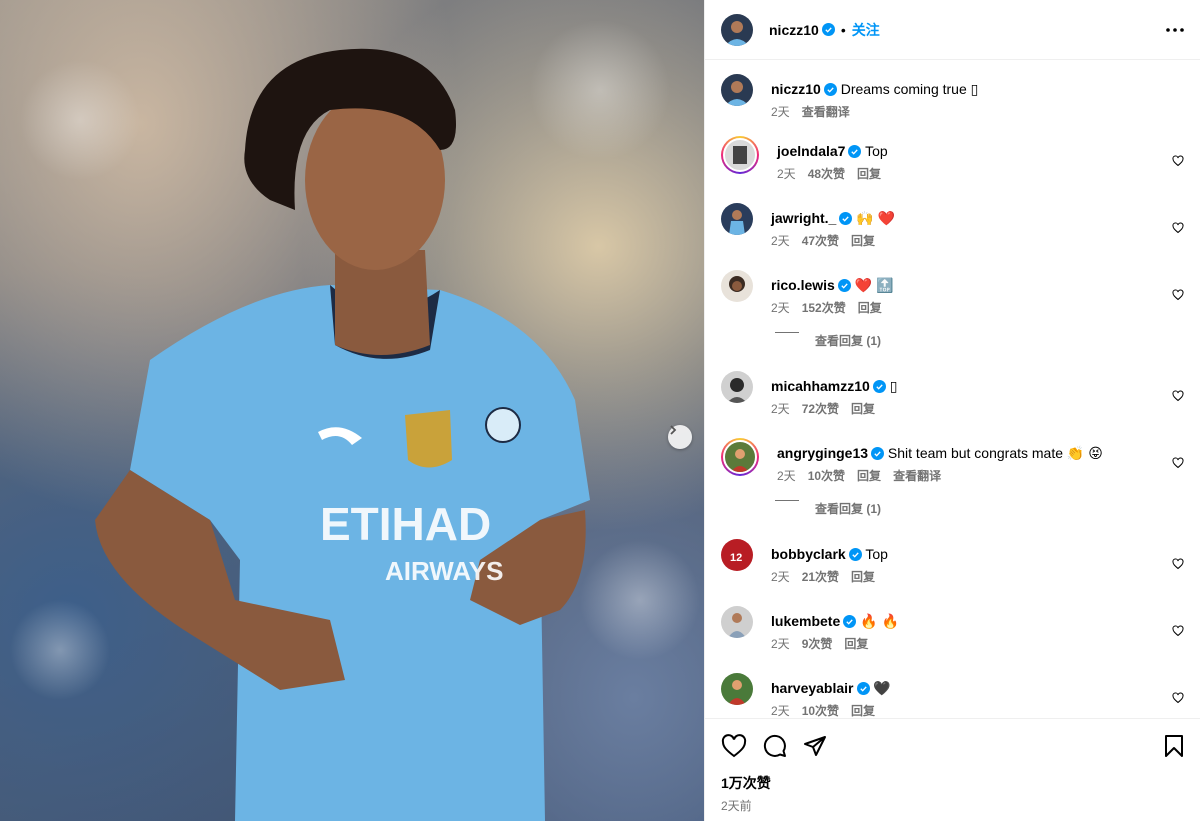 Image resolution: width=1200 pixels, height=821 pixels. Describe the element at coordinates (952, 783) in the screenshot. I see `likes-count: 1万次赞` at that location.